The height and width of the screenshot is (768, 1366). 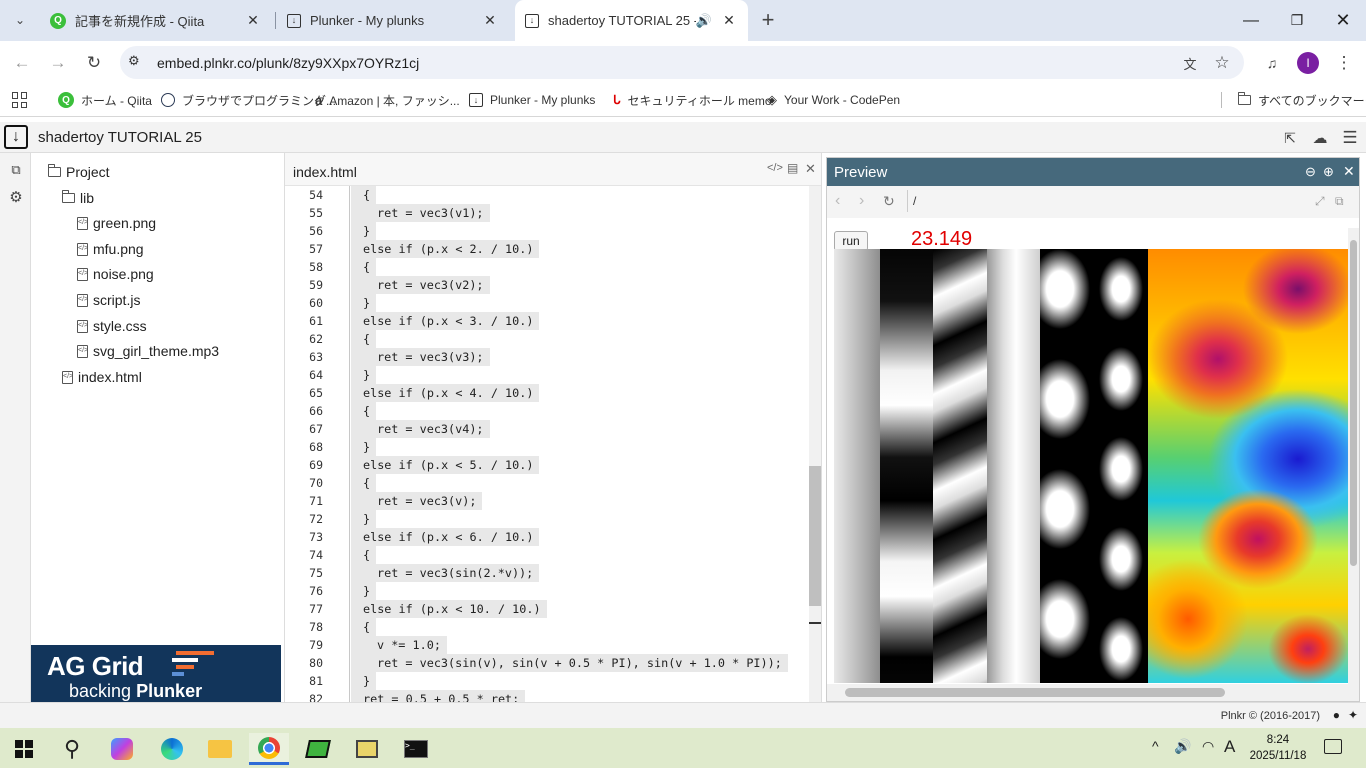 What do you see at coordinates (837, 201) in the screenshot?
I see `preview-back-icon: ‹` at bounding box center [837, 201].